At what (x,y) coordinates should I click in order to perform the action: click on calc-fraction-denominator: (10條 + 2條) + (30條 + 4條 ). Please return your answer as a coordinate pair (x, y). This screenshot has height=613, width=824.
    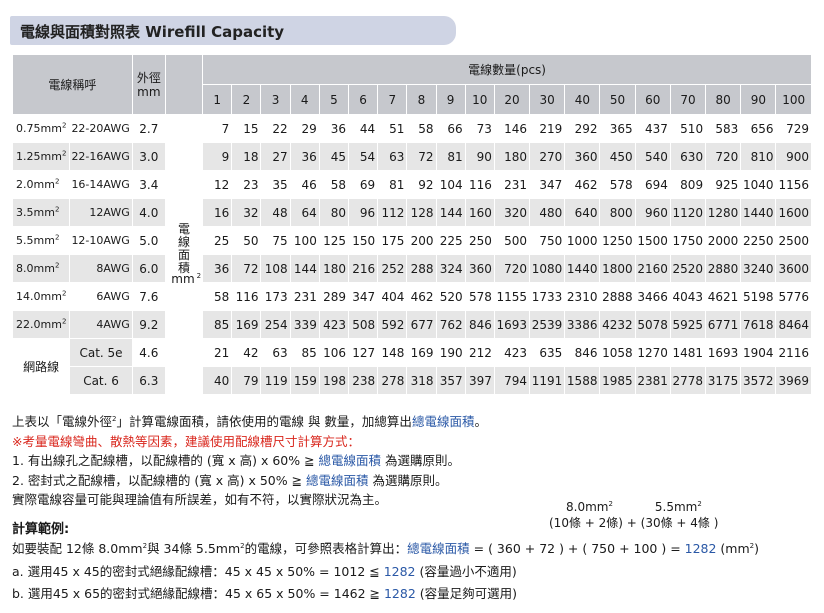
    Looking at the image, I should click on (634, 523).